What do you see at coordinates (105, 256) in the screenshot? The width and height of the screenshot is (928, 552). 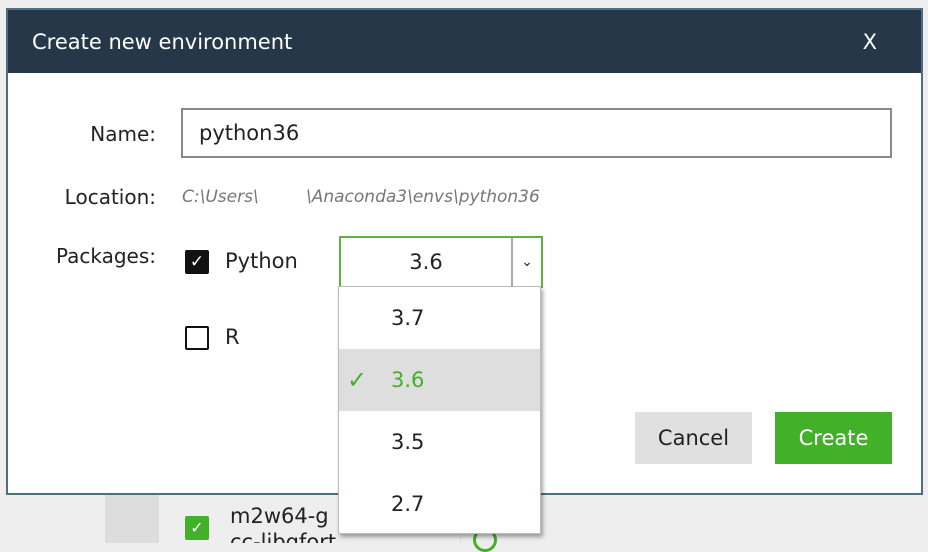 I see `packages-label: Packages:` at bounding box center [105, 256].